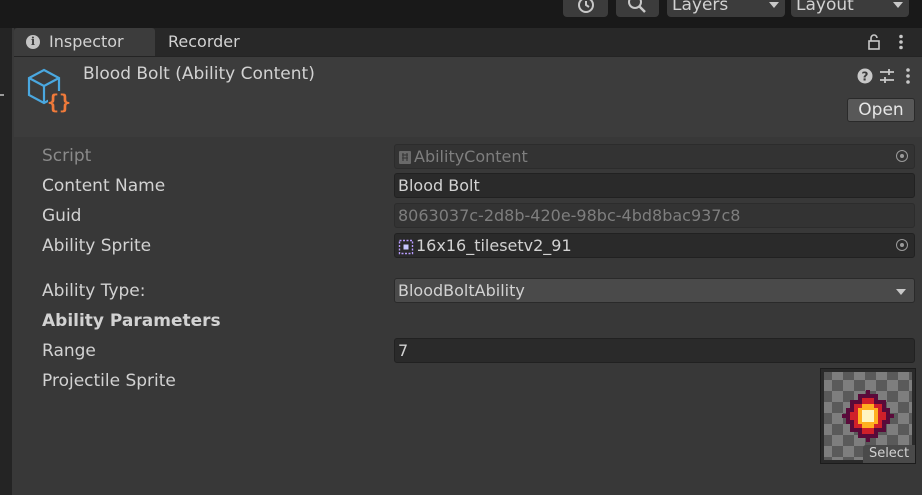  I want to click on tab-inspector: i Inspector, so click(84, 42).